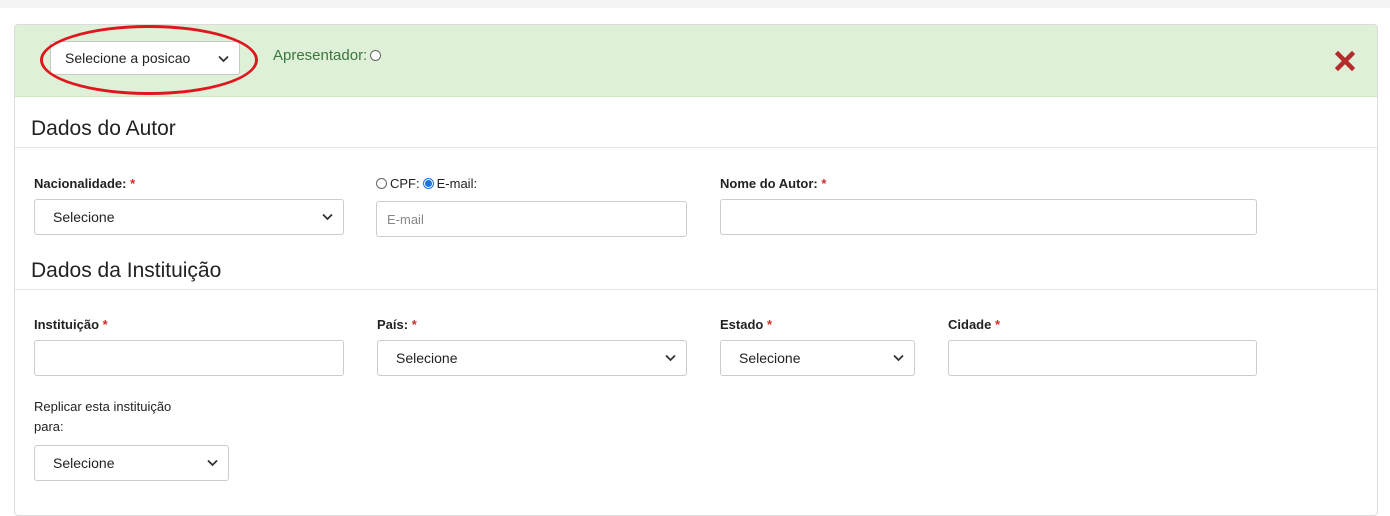  I want to click on panel-header: Selecione a posicao Apresentador:, so click(696, 61).